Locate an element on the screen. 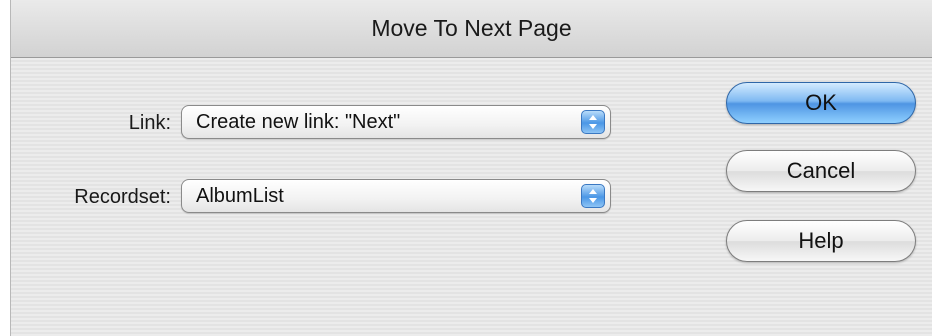 The image size is (934, 336). link-popup-value: Create new link: "Next" is located at coordinates (298, 122).